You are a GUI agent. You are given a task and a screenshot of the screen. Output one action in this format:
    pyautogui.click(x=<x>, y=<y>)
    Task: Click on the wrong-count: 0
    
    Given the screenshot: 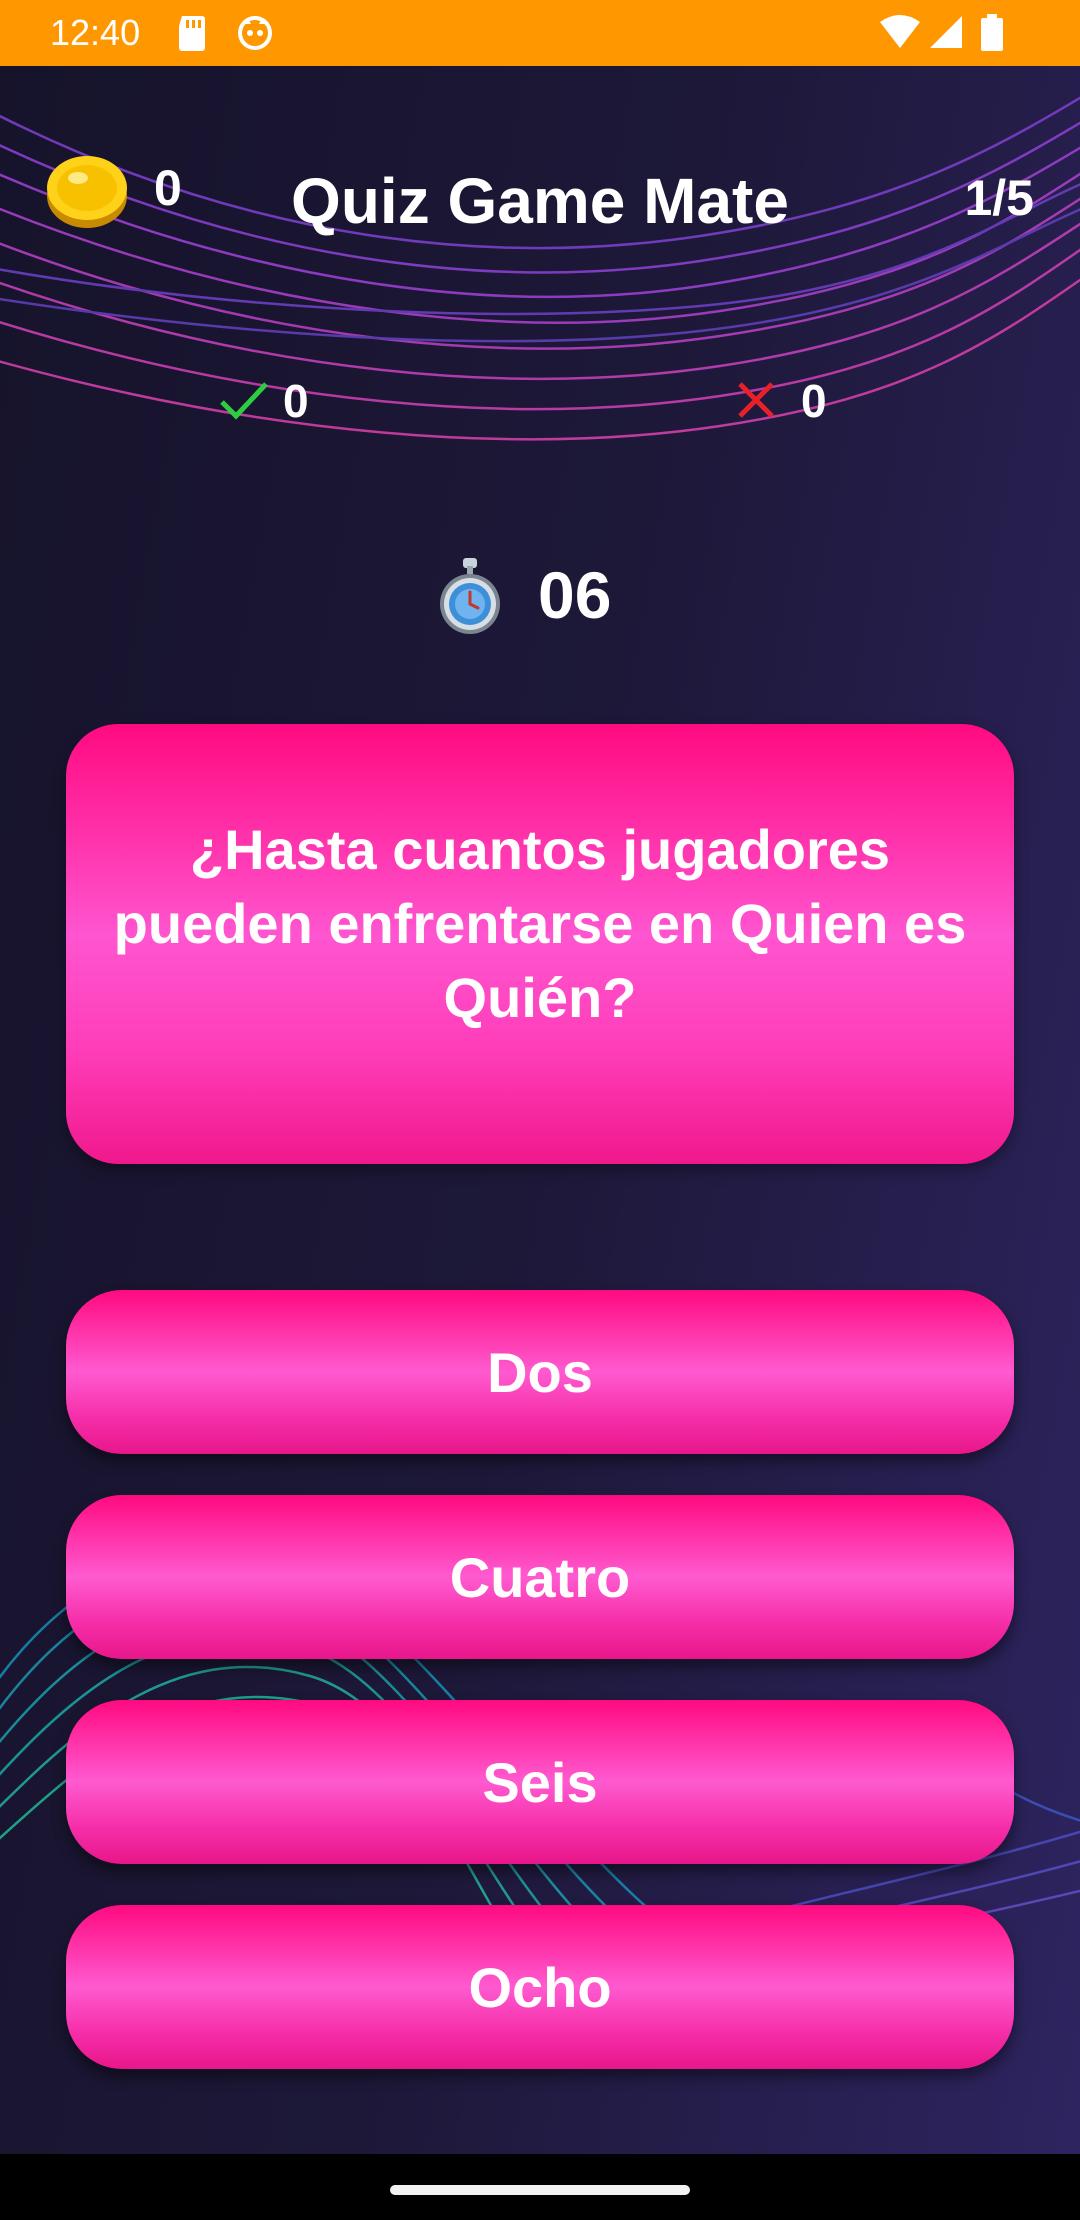 What is the action you would take?
    pyautogui.click(x=814, y=401)
    